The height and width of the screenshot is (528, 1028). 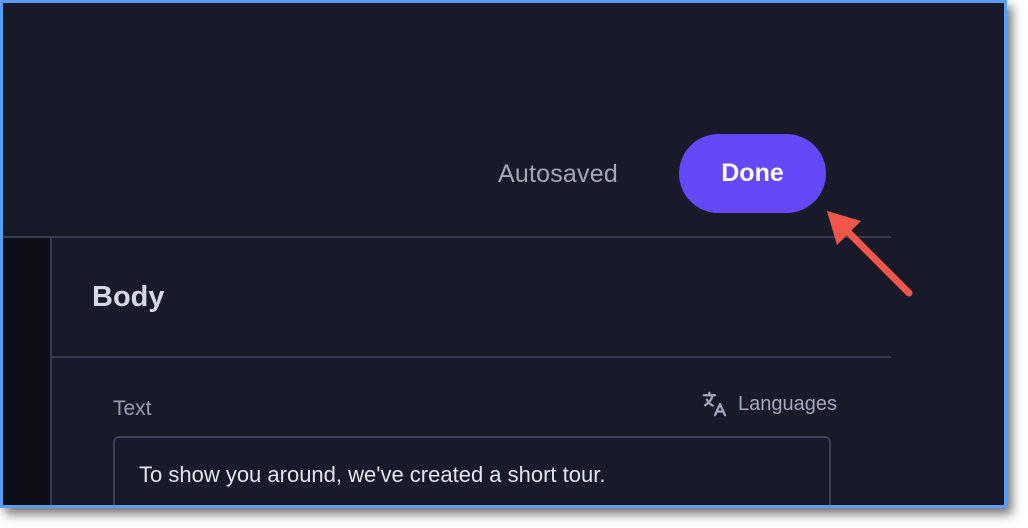 I want to click on translate-icon, so click(x=715, y=404).